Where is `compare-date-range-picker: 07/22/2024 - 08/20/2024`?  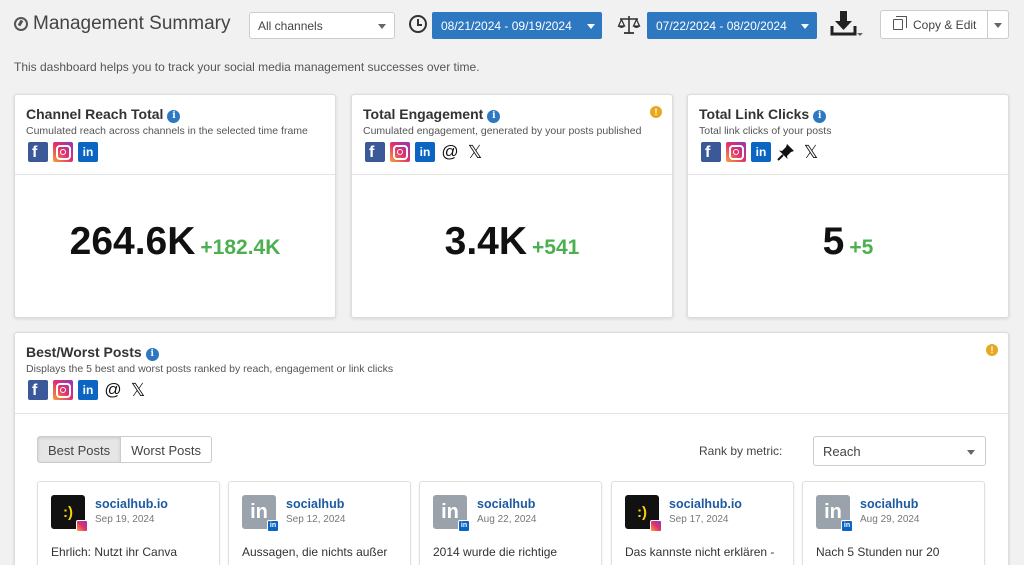
compare-date-range-picker: 07/22/2024 - 08/20/2024 is located at coordinates (732, 25).